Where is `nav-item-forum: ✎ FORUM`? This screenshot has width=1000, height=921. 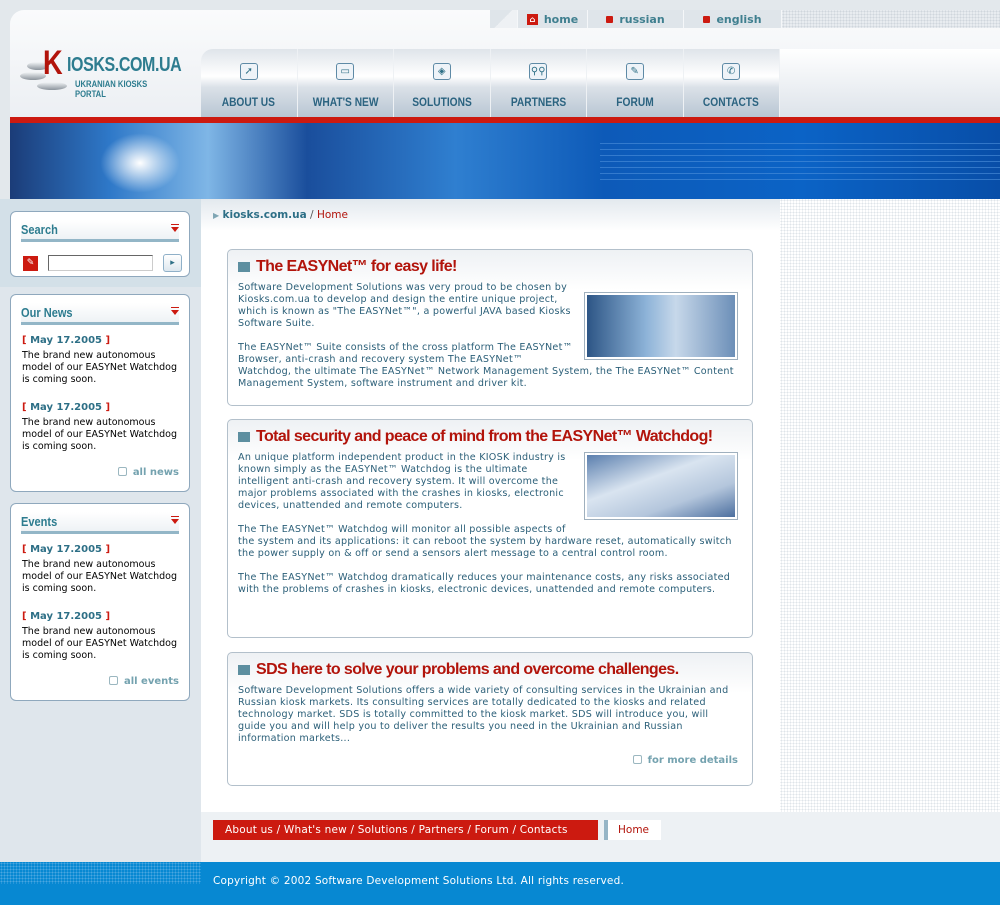 nav-item-forum: ✎ FORUM is located at coordinates (635, 83).